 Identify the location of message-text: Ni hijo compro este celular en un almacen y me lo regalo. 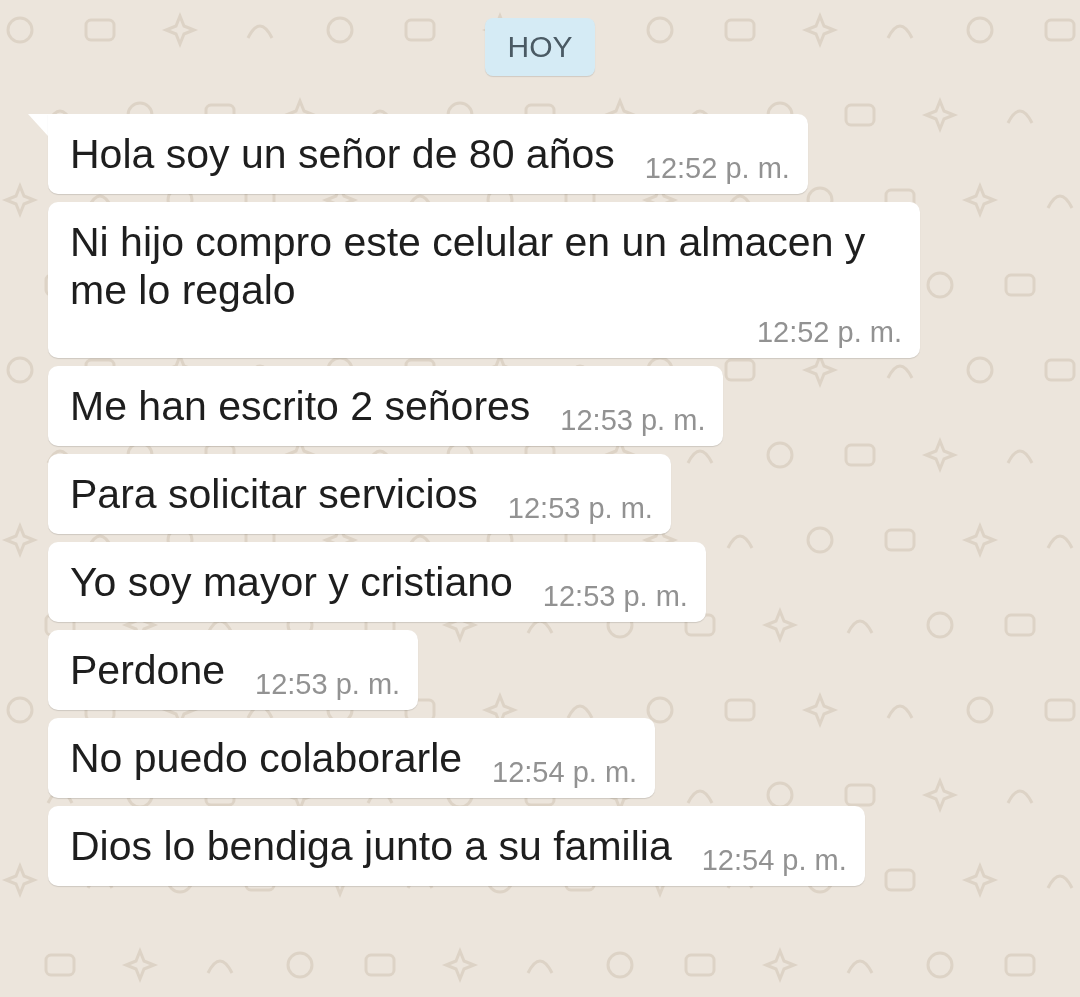
(468, 266).